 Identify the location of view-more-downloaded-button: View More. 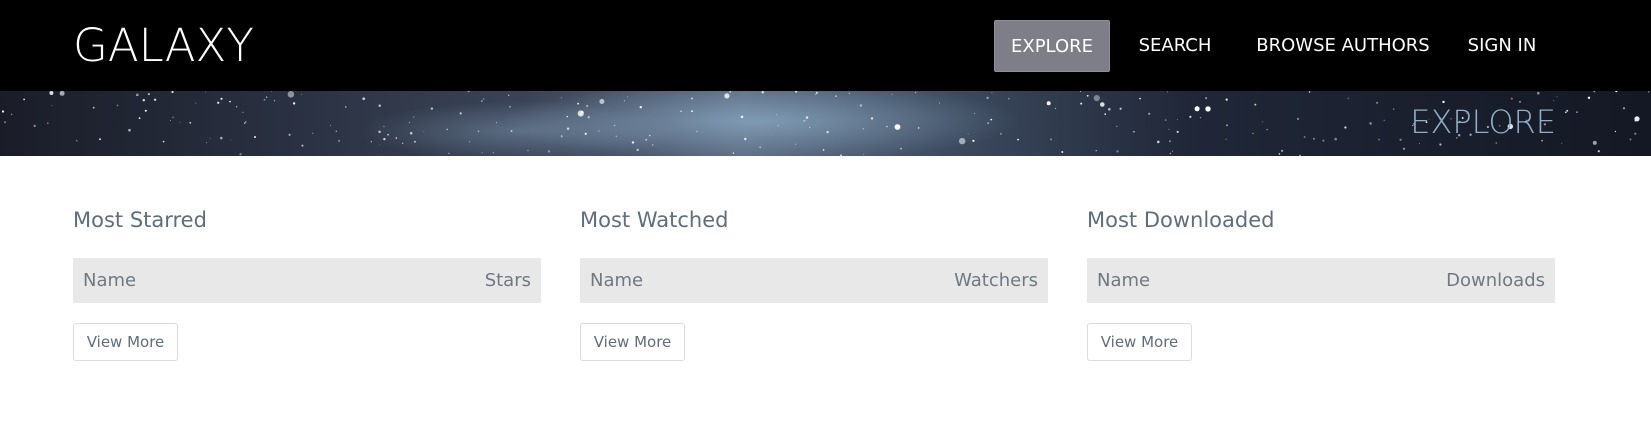
(1139, 342).